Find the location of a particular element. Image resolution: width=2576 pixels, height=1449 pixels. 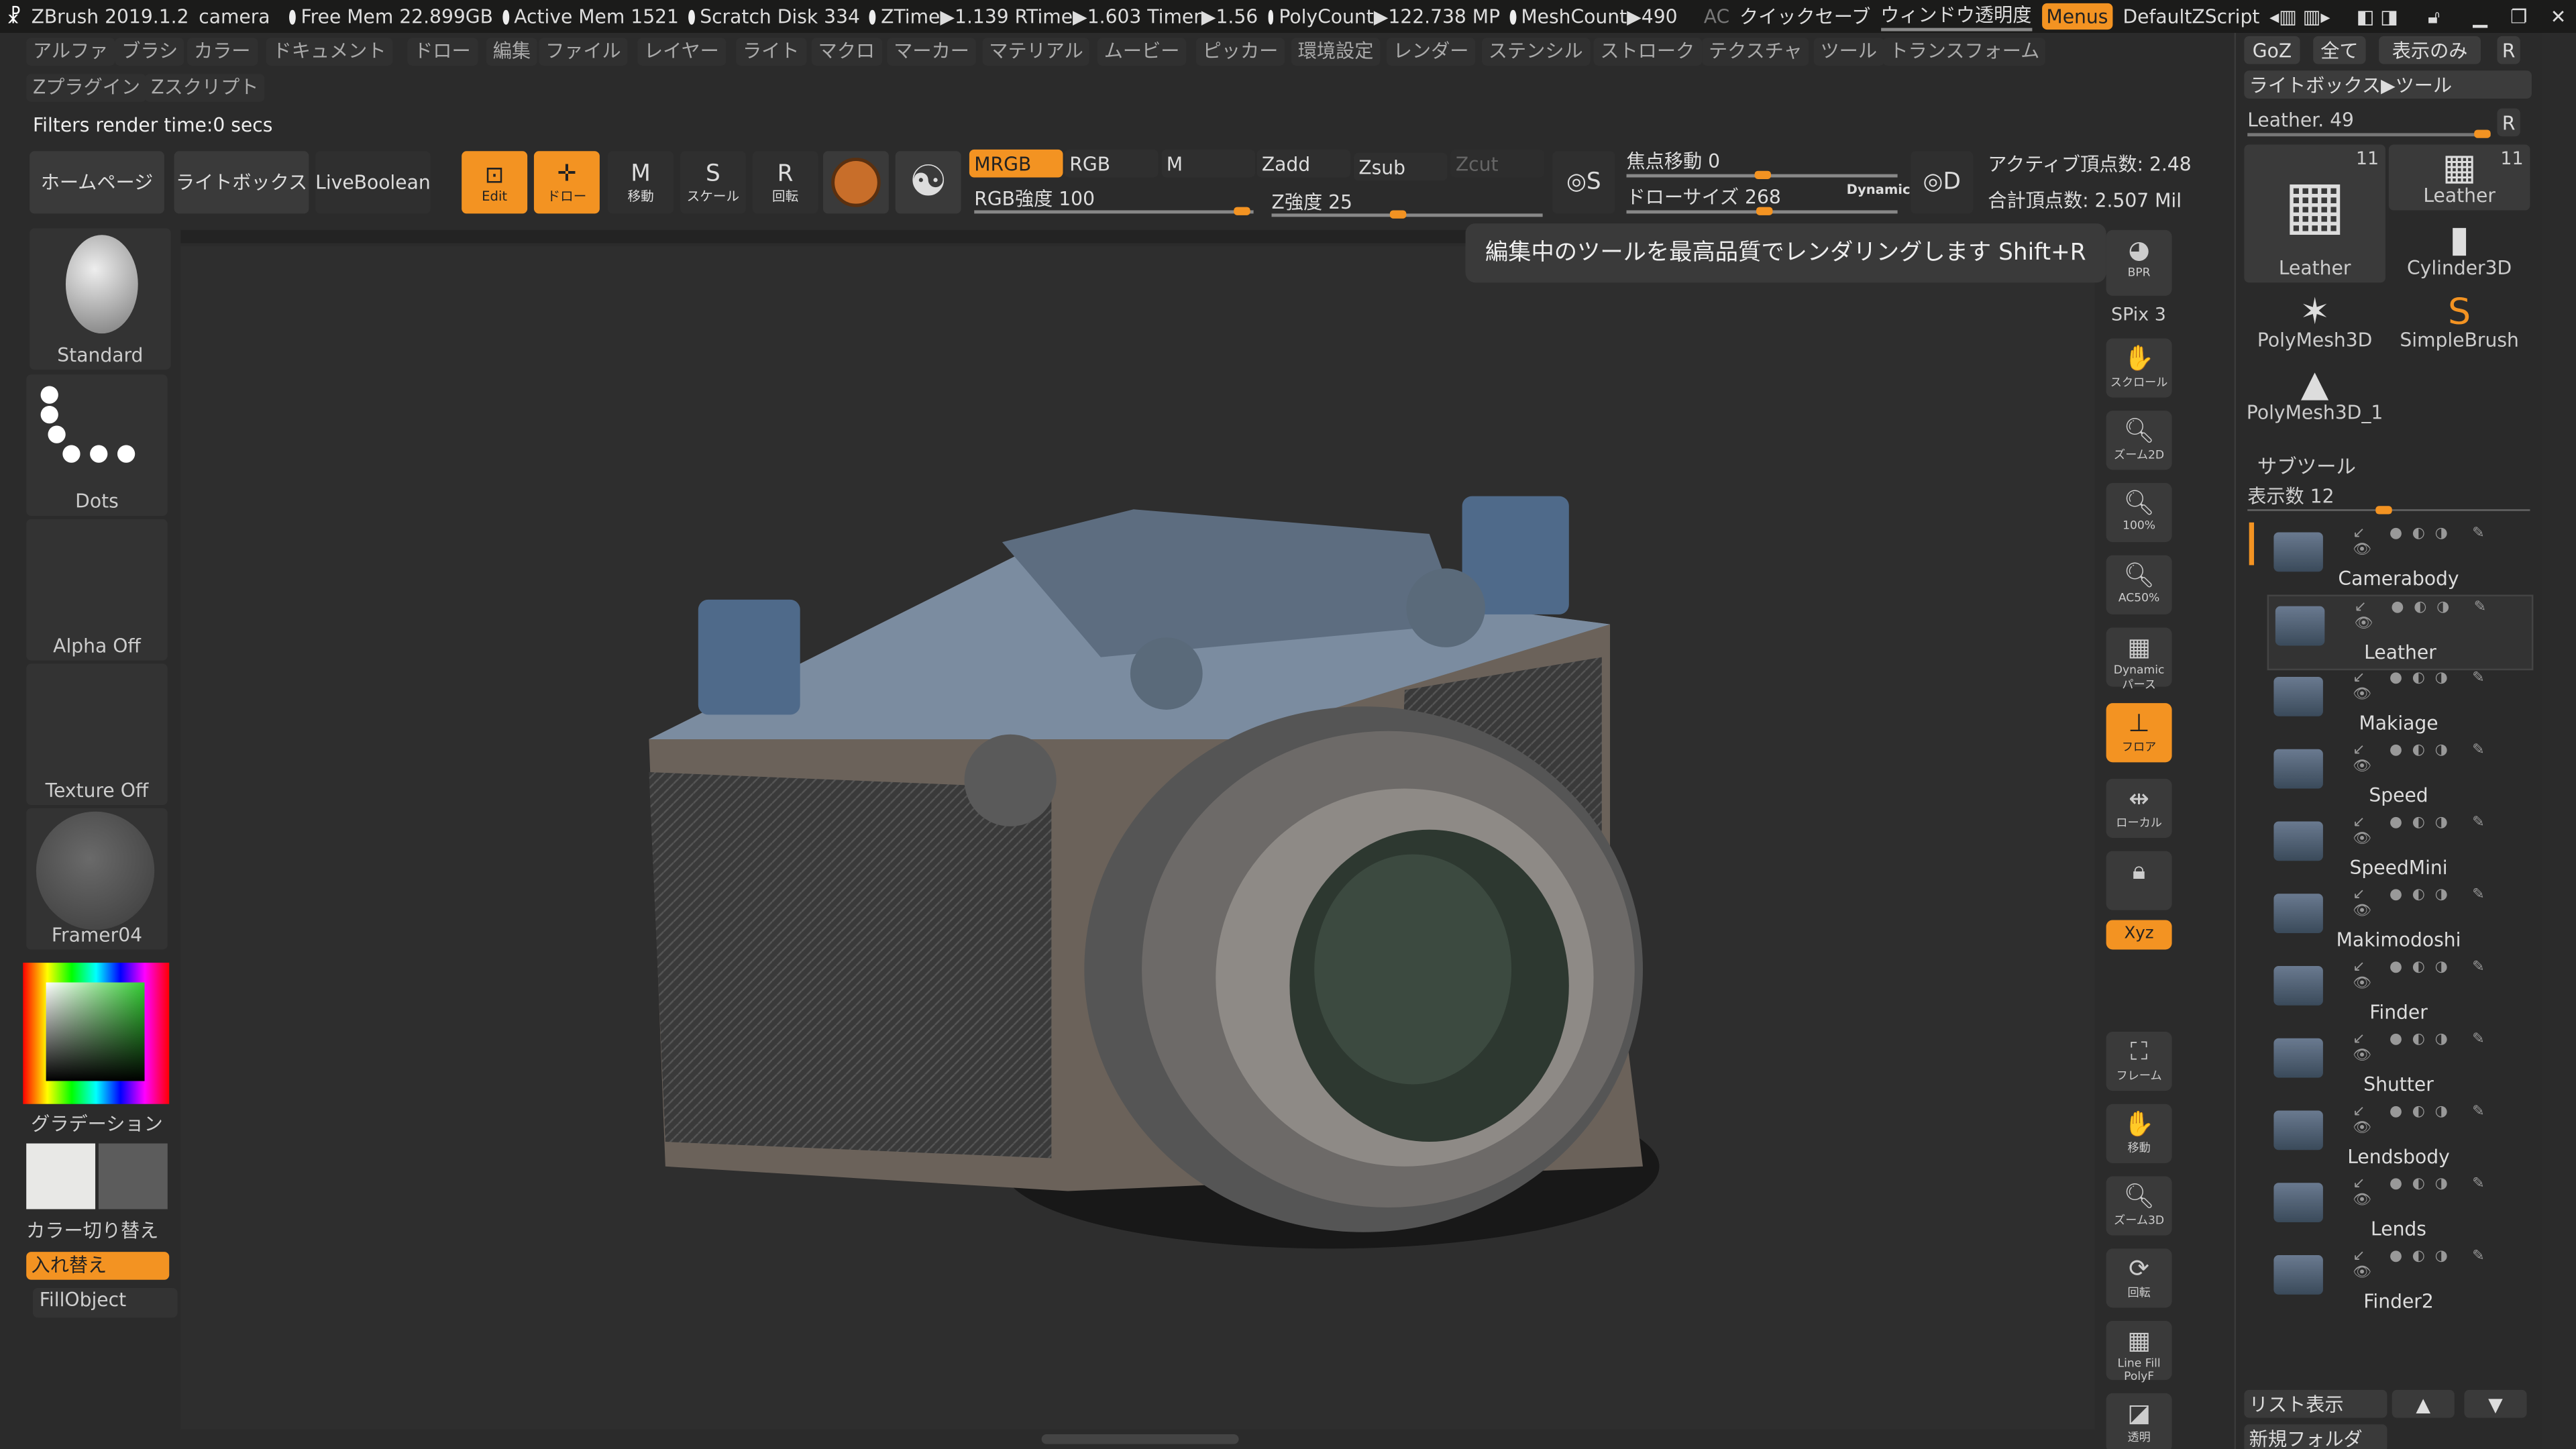

menu-20: トランスフォーム is located at coordinates (1964, 52).